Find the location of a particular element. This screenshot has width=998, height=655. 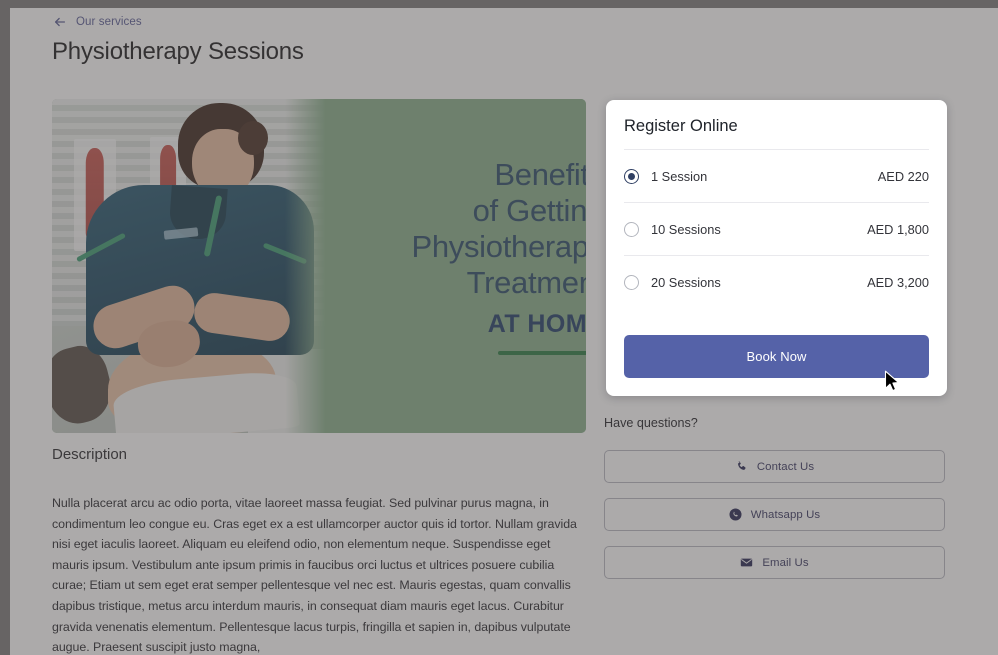

breadcrumb: Our services is located at coordinates (97, 22).